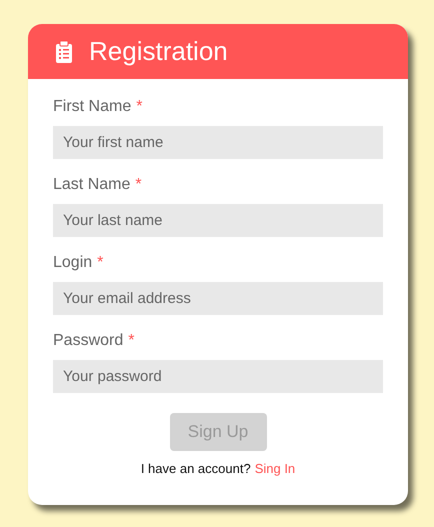 The image size is (434, 527). Describe the element at coordinates (218, 142) in the screenshot. I see `input-field: Your first name` at that location.